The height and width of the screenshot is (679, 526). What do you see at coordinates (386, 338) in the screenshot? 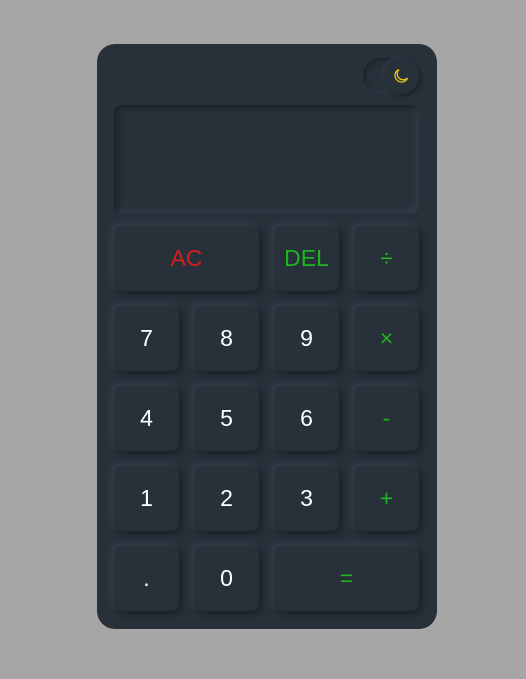
I see `multiply-button: ×` at bounding box center [386, 338].